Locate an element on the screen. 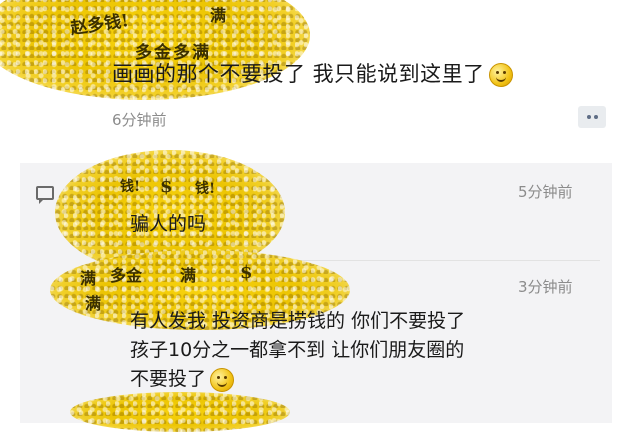 Image resolution: width=619 pixels, height=432 pixels. reply-2-time: 3分钟前 is located at coordinates (545, 287).